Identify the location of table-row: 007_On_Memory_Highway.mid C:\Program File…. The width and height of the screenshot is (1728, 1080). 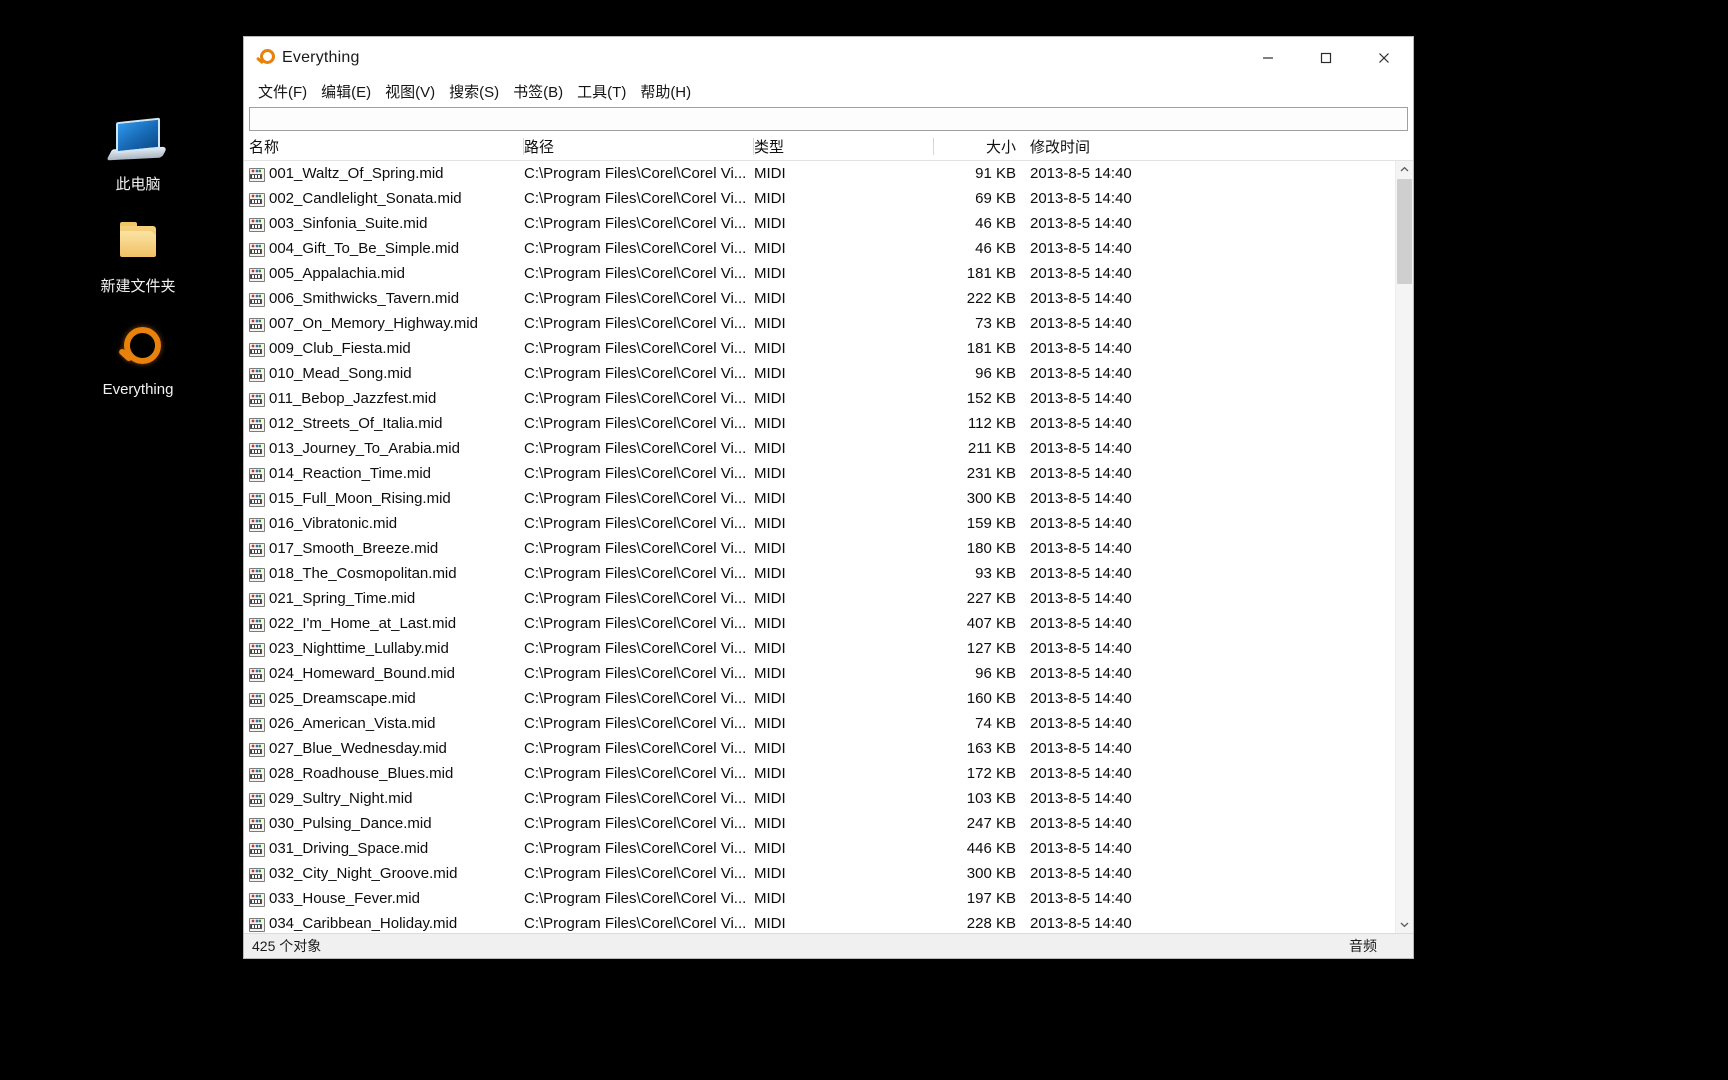
(822, 323).